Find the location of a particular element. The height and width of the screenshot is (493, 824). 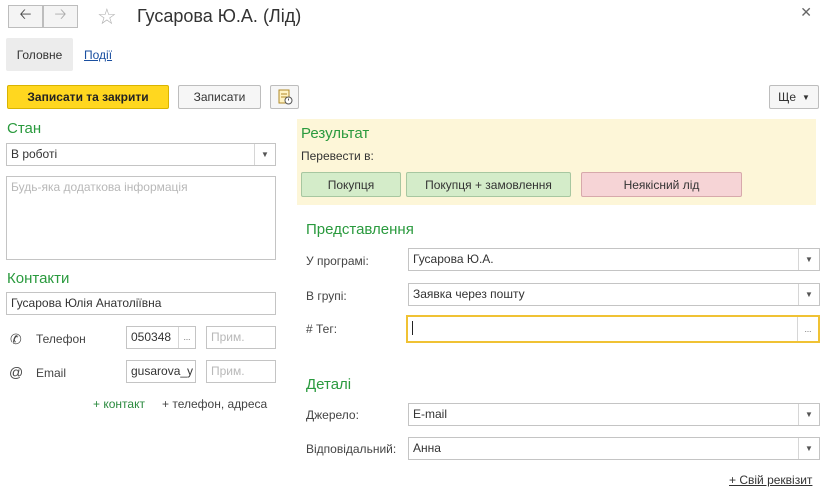

close-icon: ✕ is located at coordinates (806, 12).